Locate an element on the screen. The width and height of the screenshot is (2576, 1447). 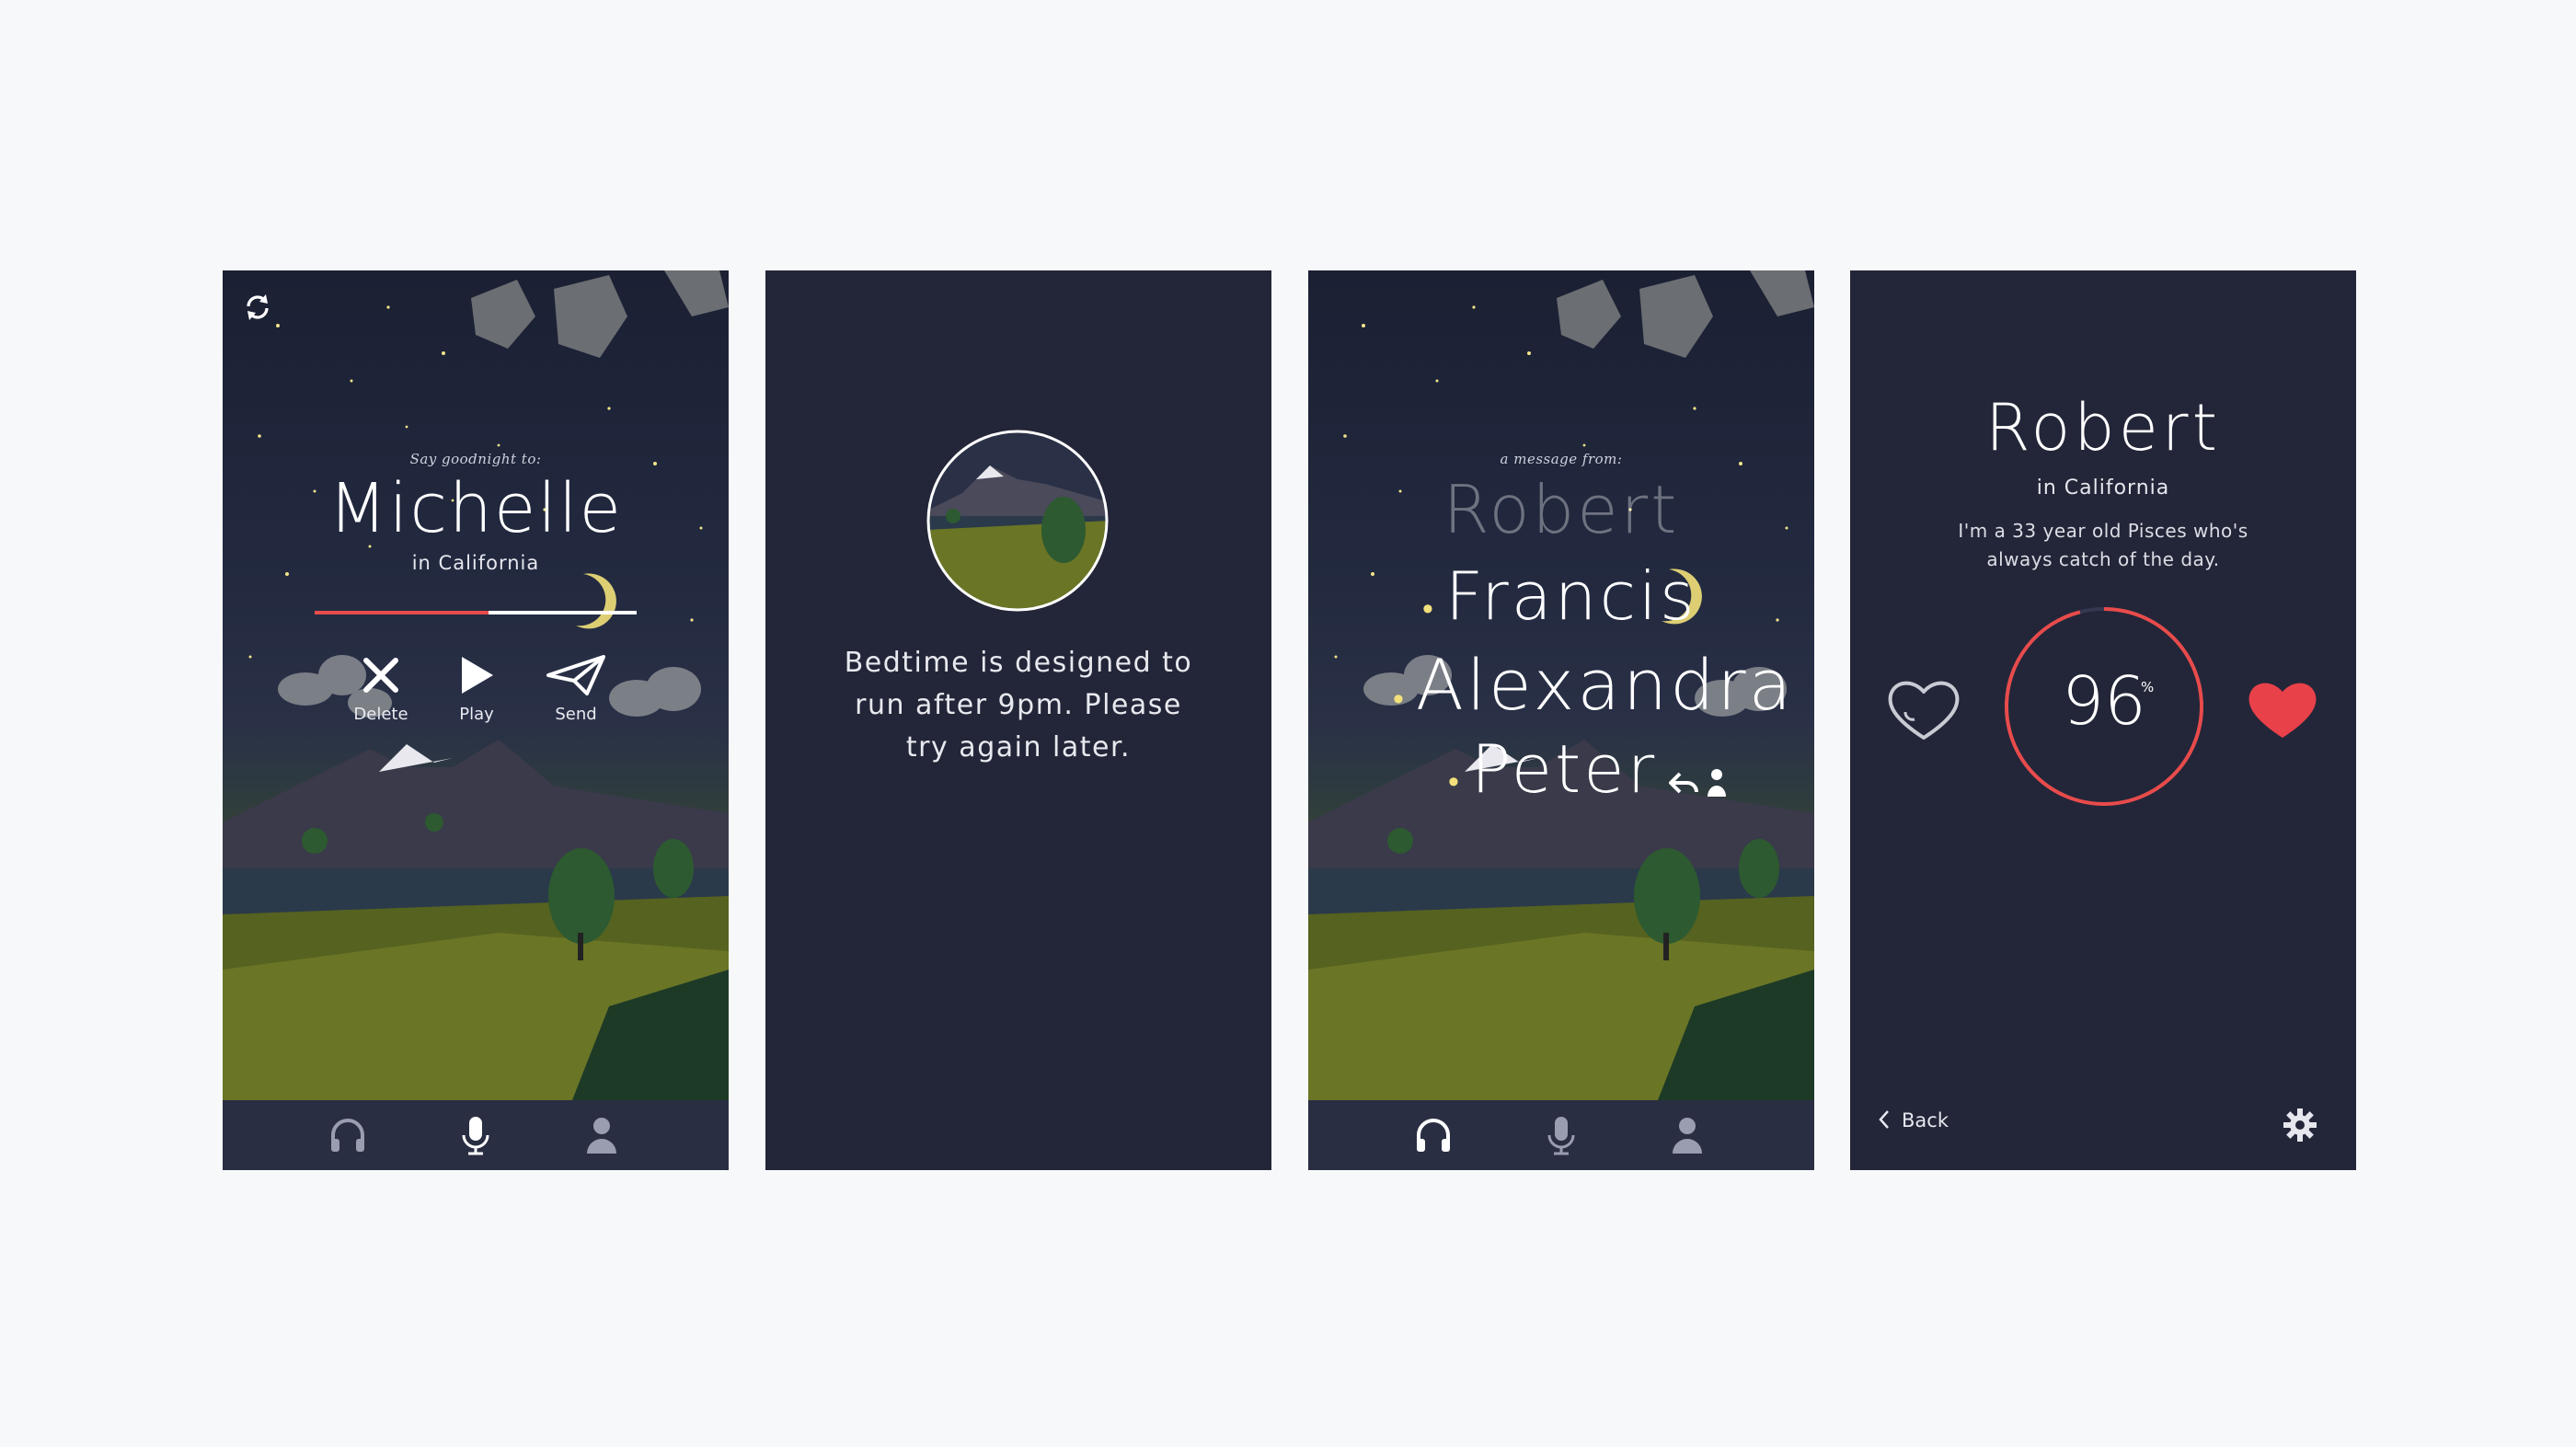
sender-name: Robert is located at coordinates (1561, 509).